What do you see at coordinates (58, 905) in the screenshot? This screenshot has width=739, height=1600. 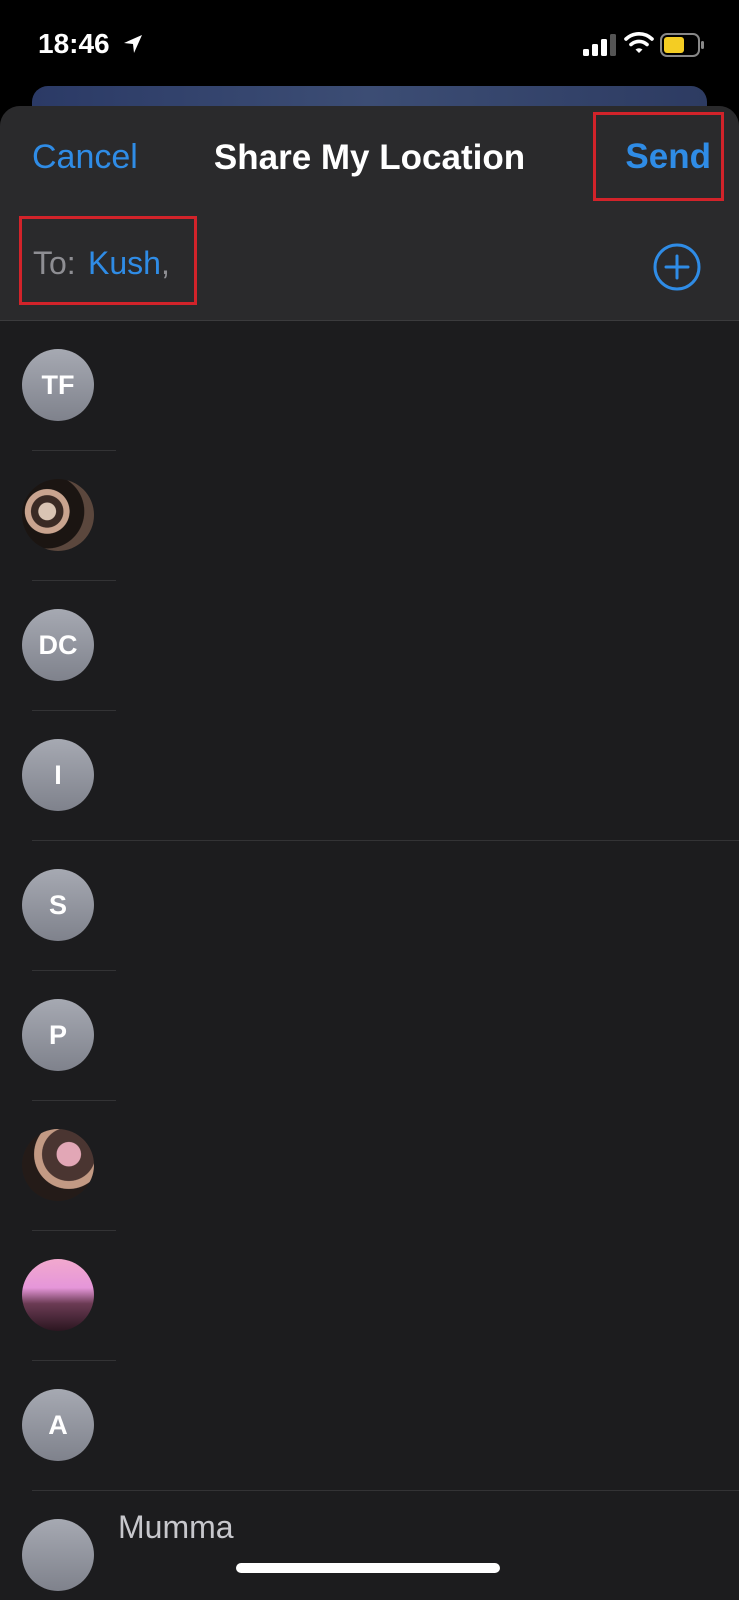 I see `contact-avatar: S` at bounding box center [58, 905].